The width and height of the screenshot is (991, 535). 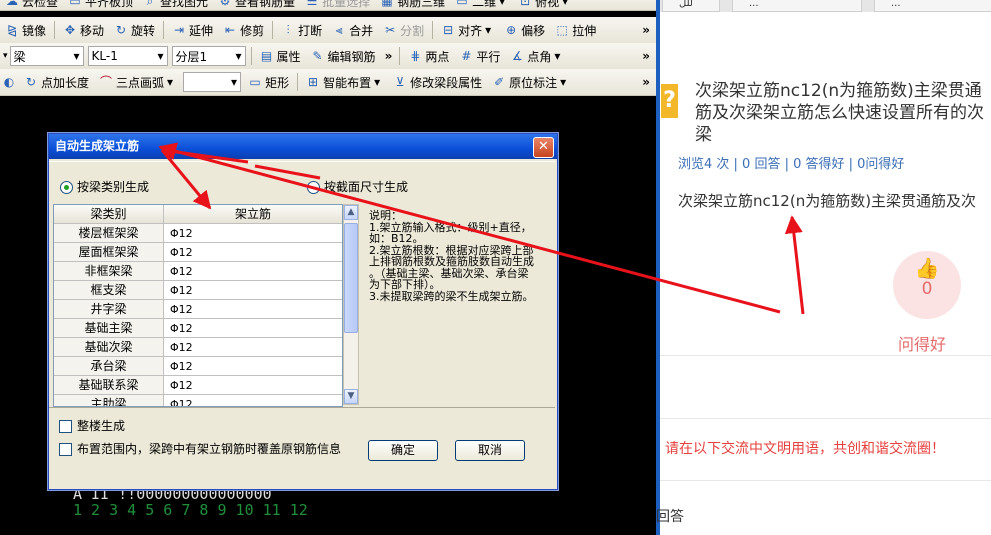 I want to click on table-row: 井字梁 Φ12, so click(x=198, y=309).